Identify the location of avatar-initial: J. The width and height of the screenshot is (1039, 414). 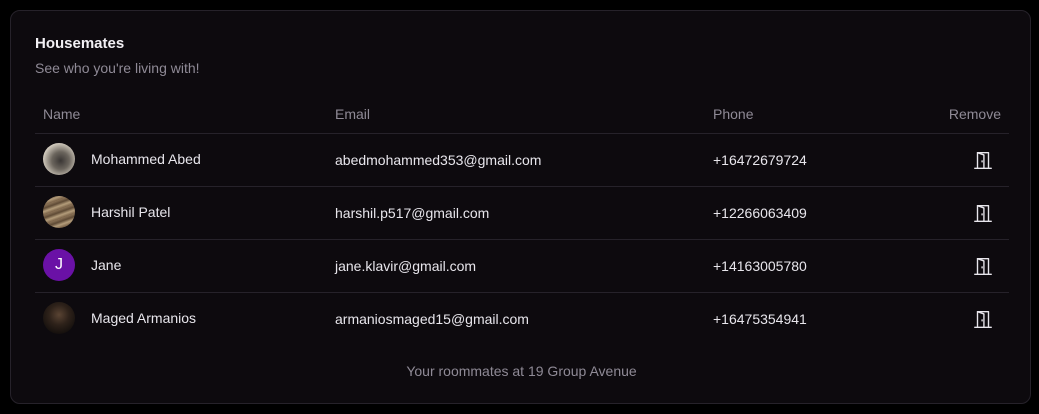
(59, 264).